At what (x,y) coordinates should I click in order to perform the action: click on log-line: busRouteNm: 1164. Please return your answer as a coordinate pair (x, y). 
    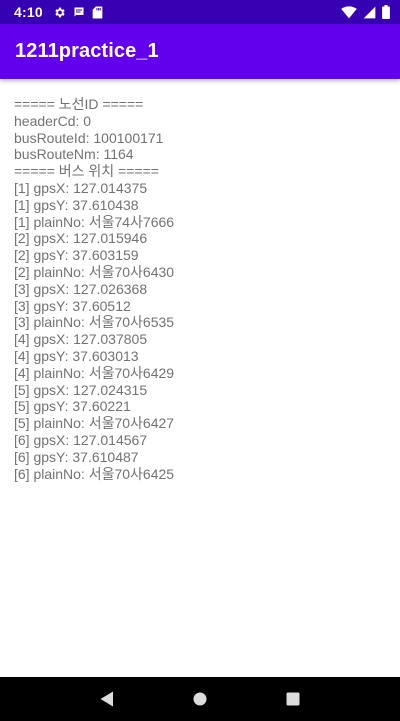
    Looking at the image, I should click on (74, 154).